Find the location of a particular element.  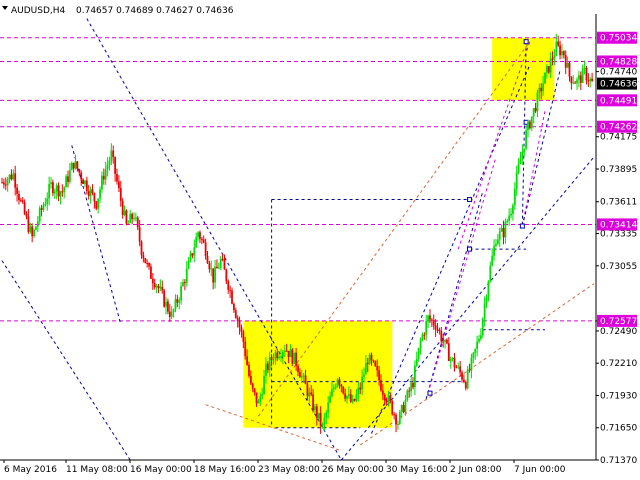

y-tick-label: 0.72490 is located at coordinates (618, 332).